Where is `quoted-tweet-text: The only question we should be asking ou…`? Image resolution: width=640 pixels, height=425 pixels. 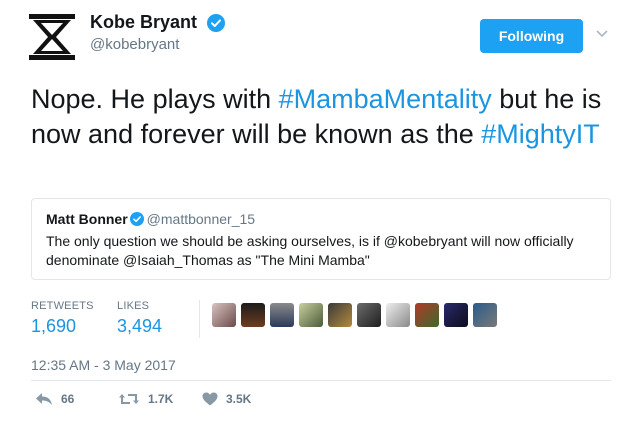
quoted-tweet-text: The only question we should be asking ou… is located at coordinates (310, 250).